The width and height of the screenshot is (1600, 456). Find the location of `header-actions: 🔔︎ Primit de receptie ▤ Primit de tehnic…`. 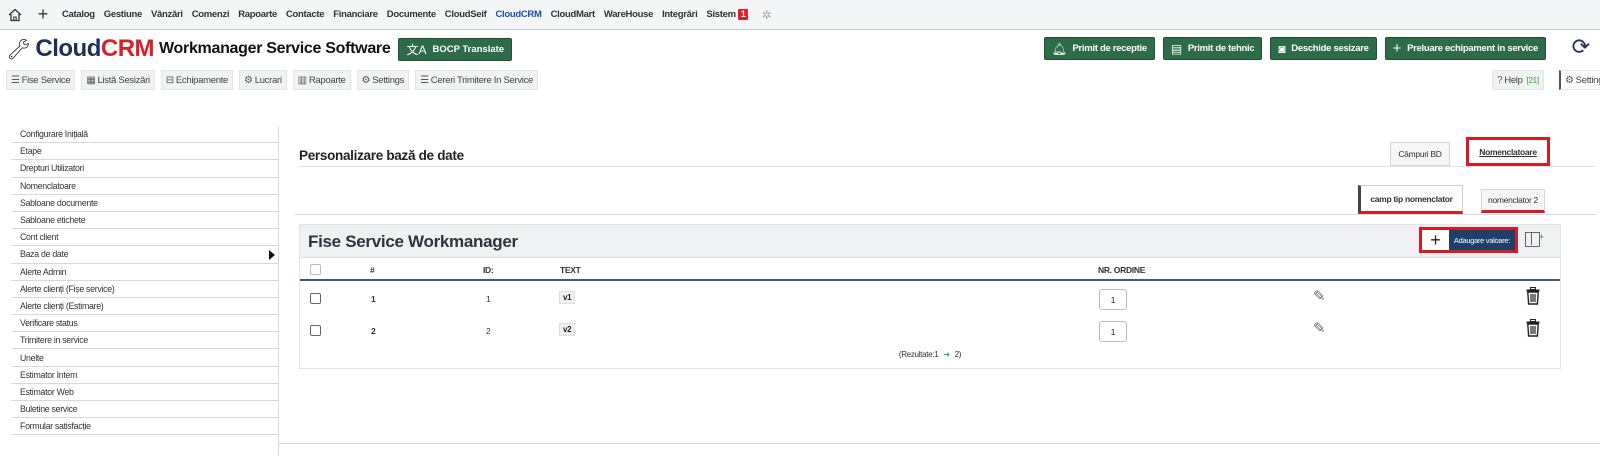

header-actions: 🔔︎ Primit de receptie ▤ Primit de tehnic… is located at coordinates (1294, 48).